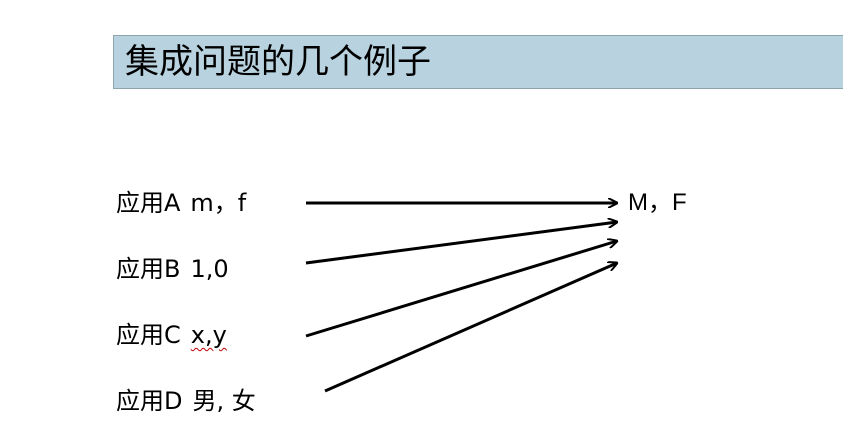 The image size is (843, 421). I want to click on arrow-d-to-target, so click(470, 328).